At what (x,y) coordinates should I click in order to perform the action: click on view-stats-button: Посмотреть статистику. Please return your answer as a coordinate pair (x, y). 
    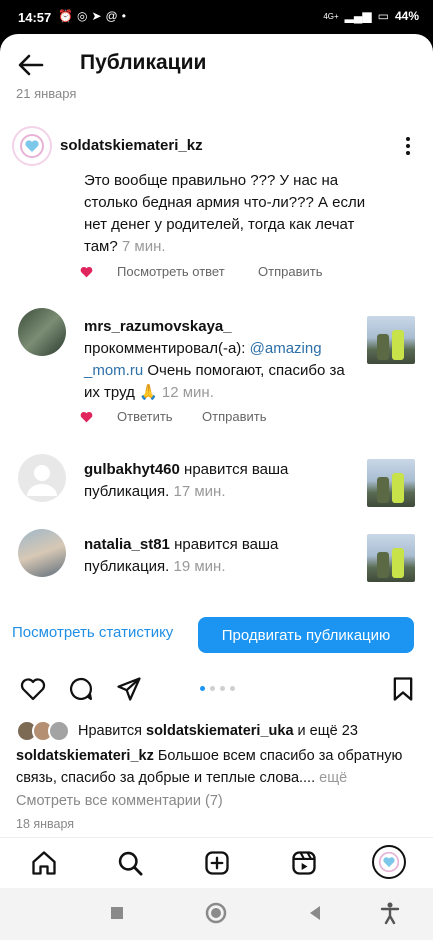
    Looking at the image, I should click on (92, 632).